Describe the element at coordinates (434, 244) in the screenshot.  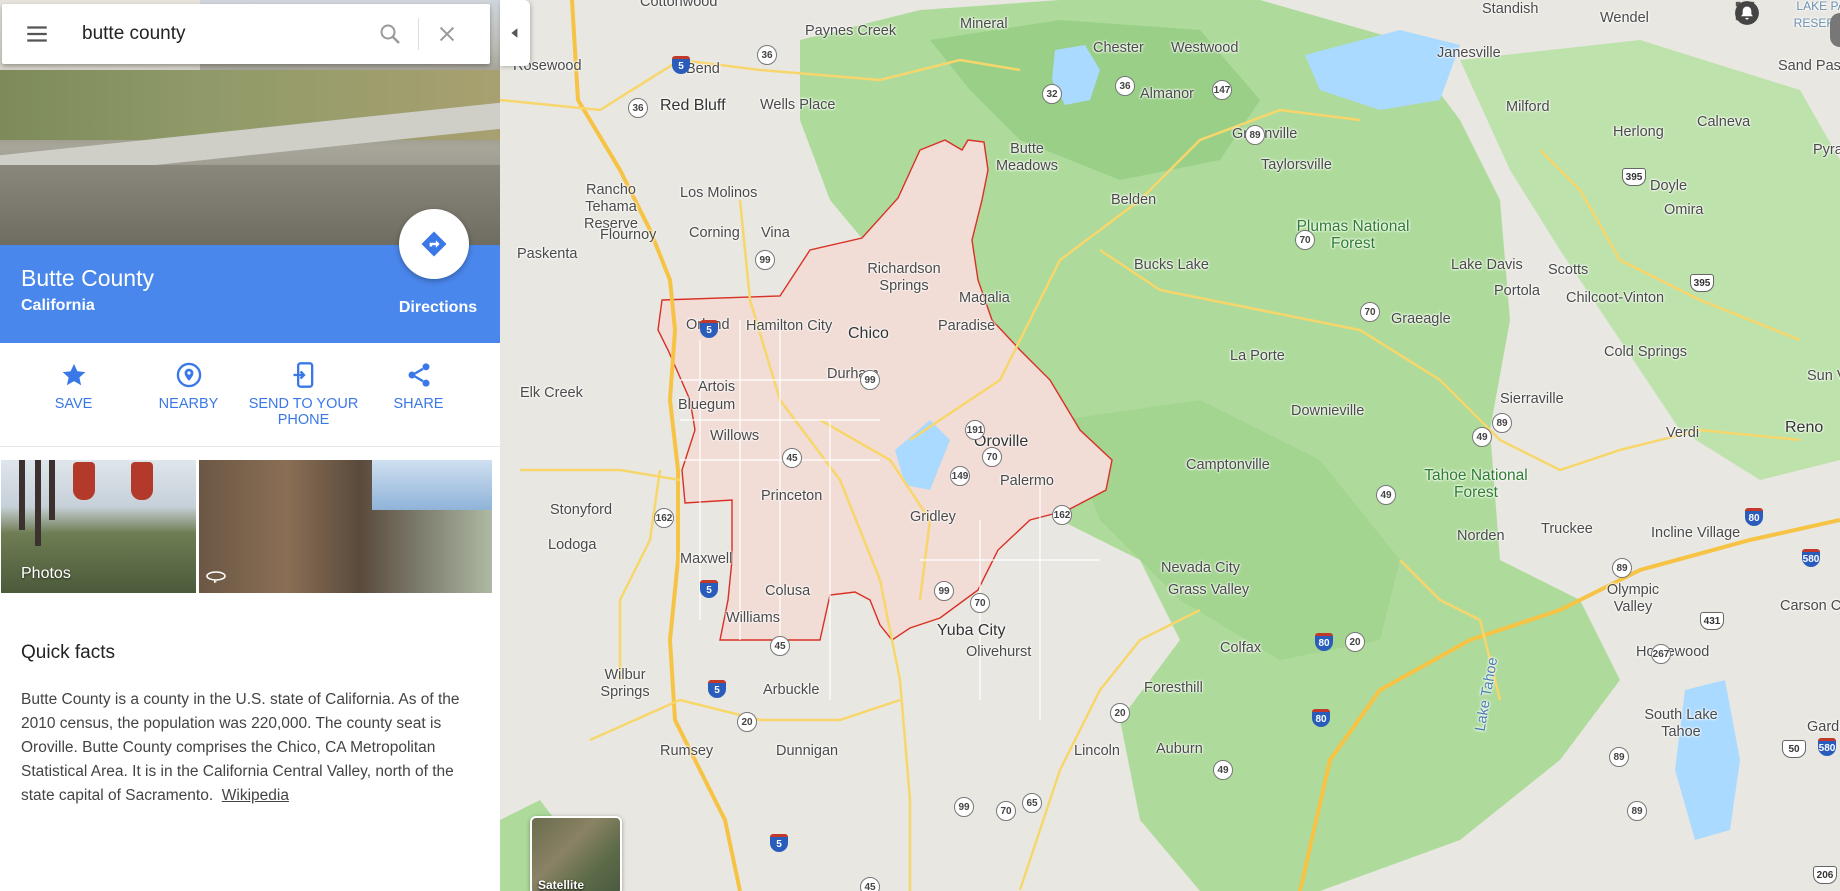
I see `directions-button` at that location.